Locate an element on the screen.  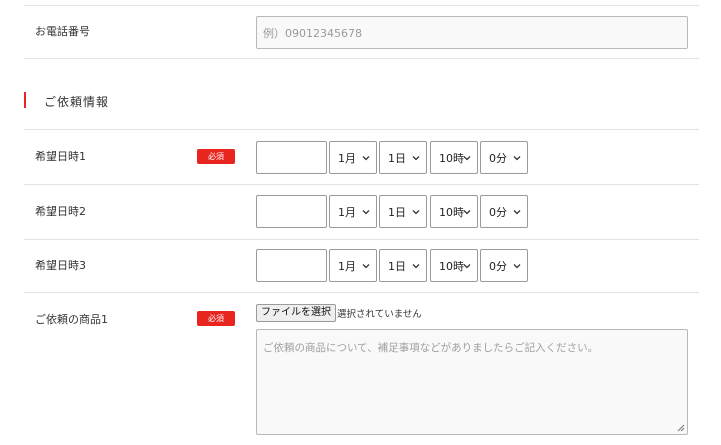
section-accent-bar is located at coordinates (25, 100).